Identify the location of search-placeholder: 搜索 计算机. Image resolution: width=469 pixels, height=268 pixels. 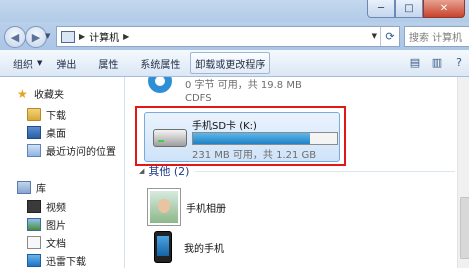
(436, 38).